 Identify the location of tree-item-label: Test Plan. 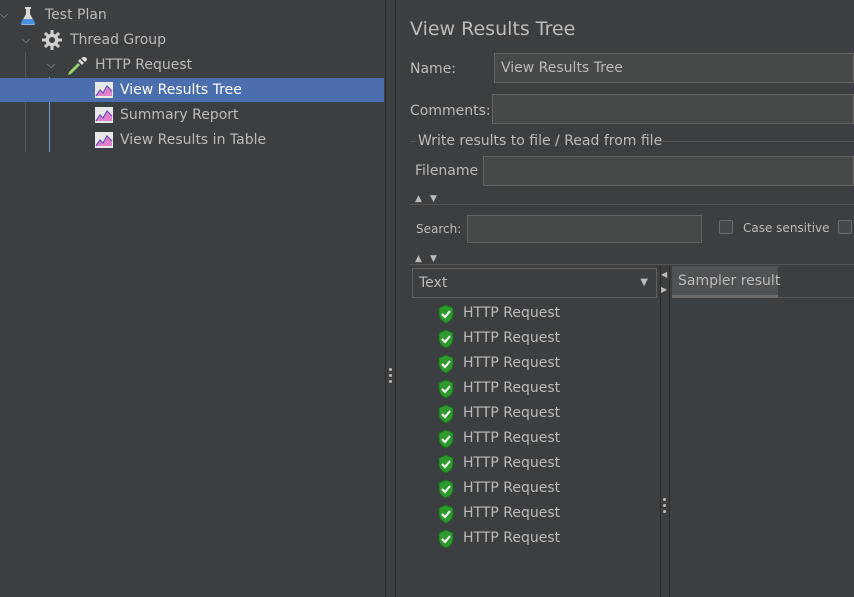
(76, 15).